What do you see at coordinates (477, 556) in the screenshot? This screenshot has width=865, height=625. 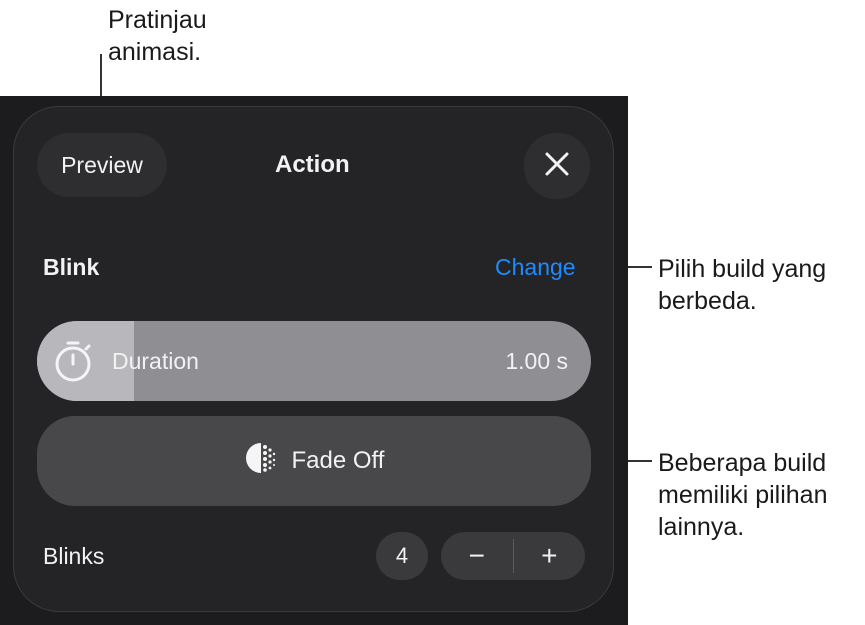 I see `decrement-button: −` at bounding box center [477, 556].